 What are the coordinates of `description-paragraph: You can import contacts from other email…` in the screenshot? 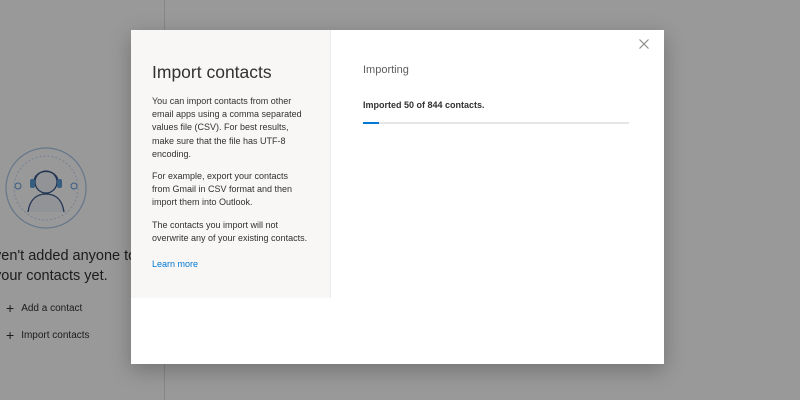 It's located at (227, 127).